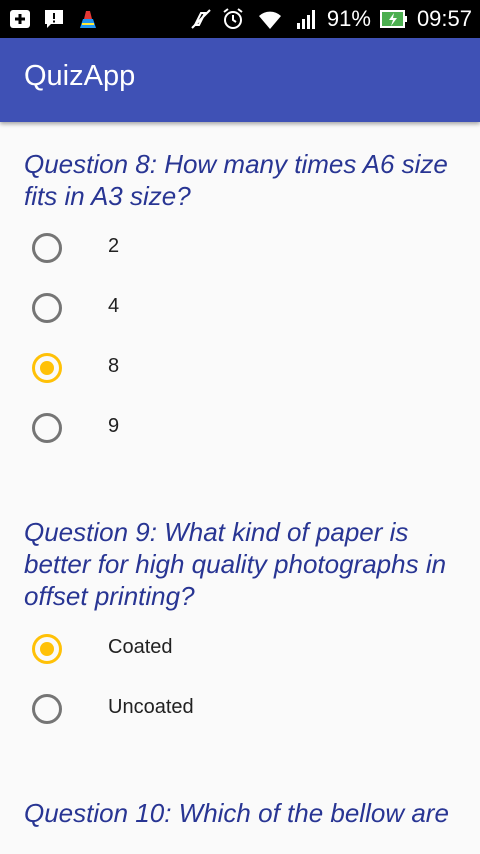 The image size is (480, 854). Describe the element at coordinates (114, 426) in the screenshot. I see `option-label: 9` at that location.